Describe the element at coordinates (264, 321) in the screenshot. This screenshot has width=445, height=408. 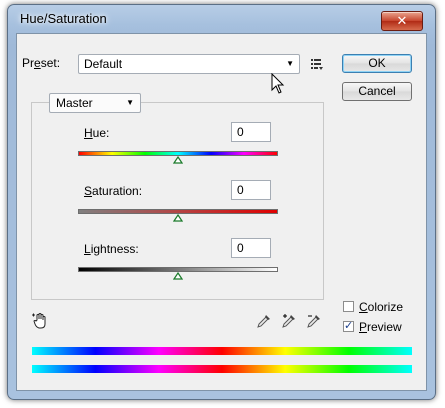
I see `eyedropper-icon` at that location.